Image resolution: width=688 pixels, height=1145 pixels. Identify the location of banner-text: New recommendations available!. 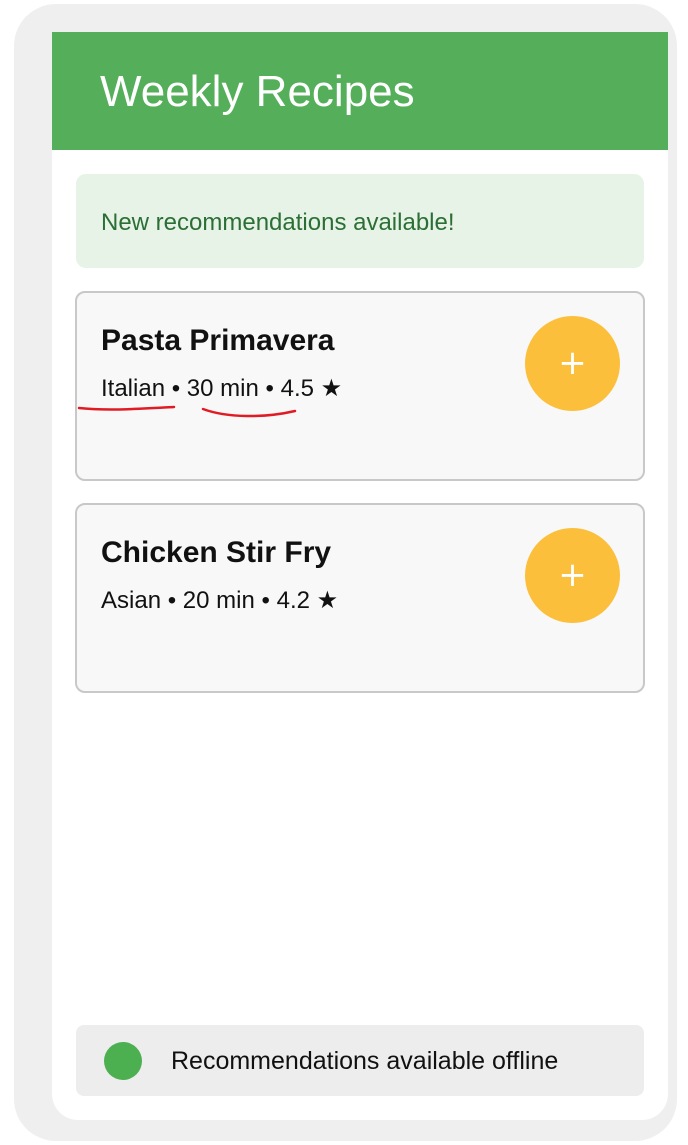
(278, 222).